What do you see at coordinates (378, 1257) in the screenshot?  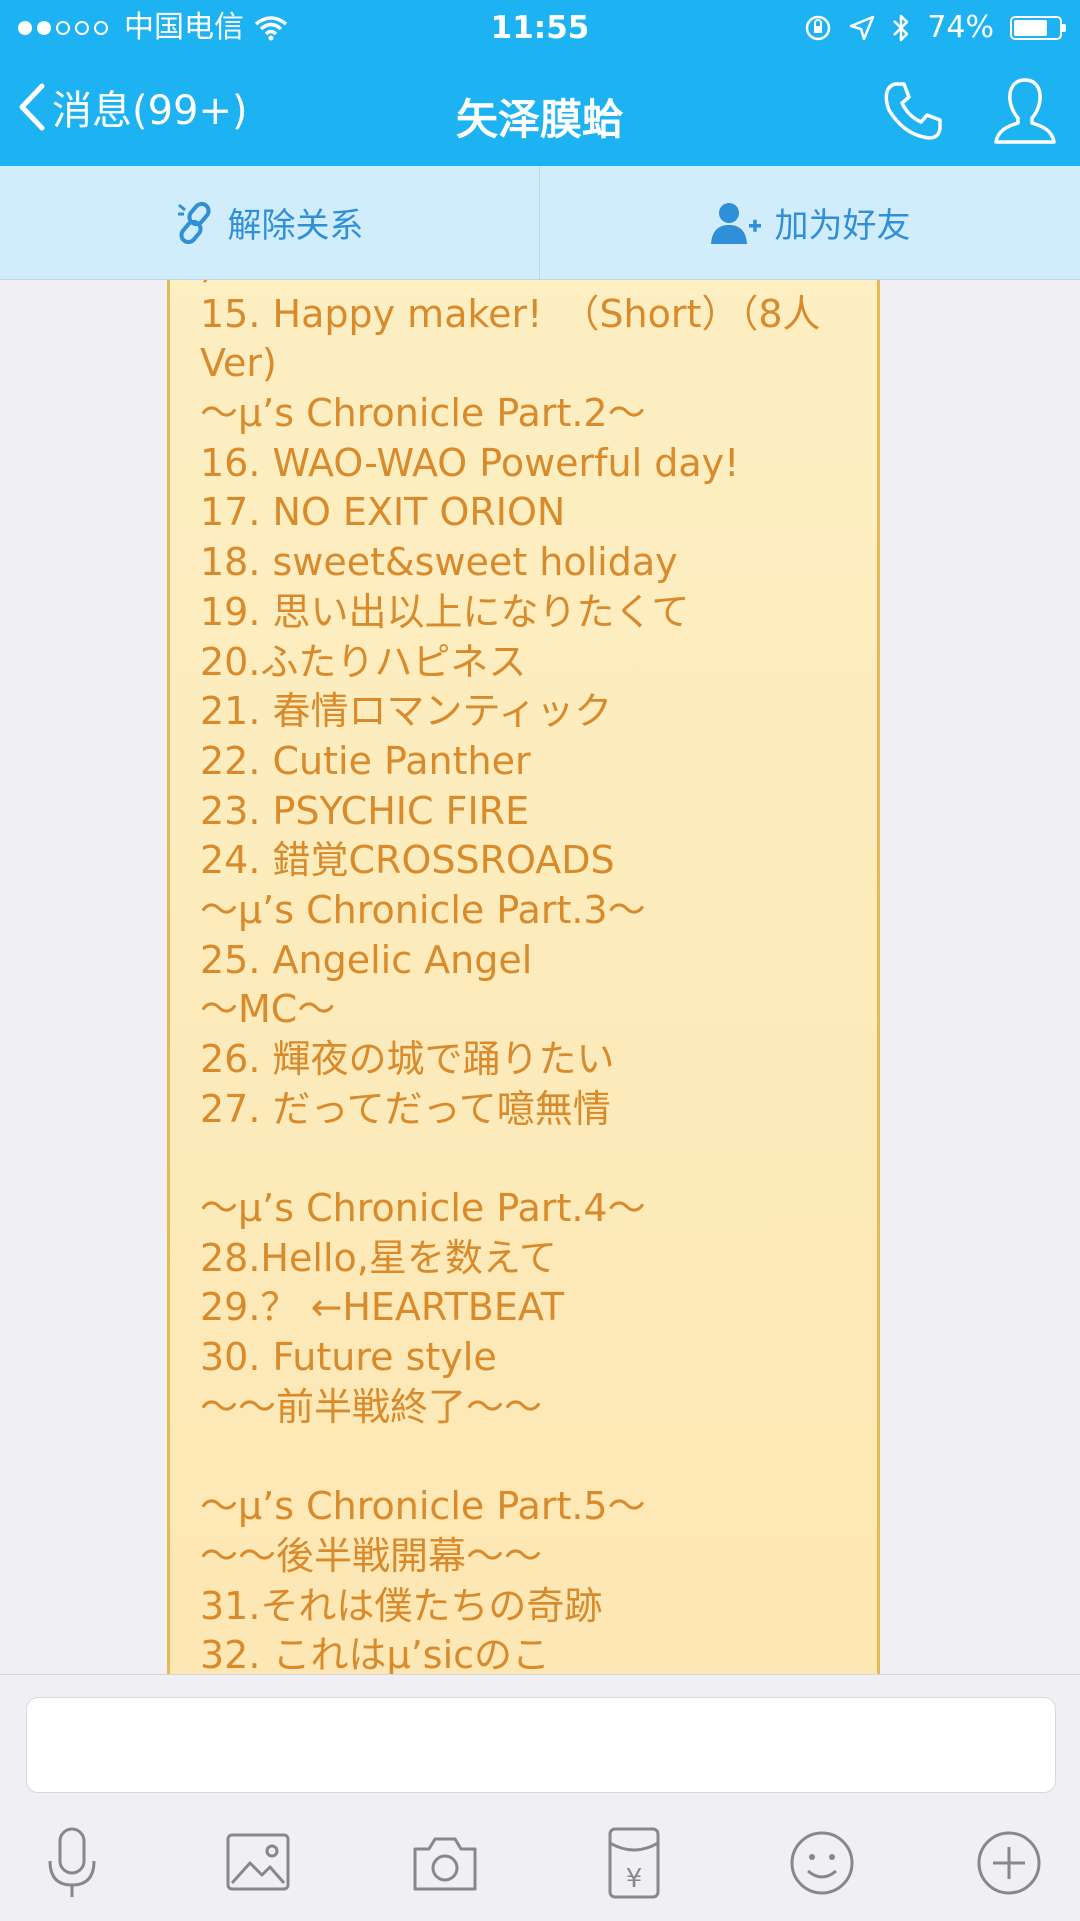 I see `message-line: 28.Hello,星を数えて` at bounding box center [378, 1257].